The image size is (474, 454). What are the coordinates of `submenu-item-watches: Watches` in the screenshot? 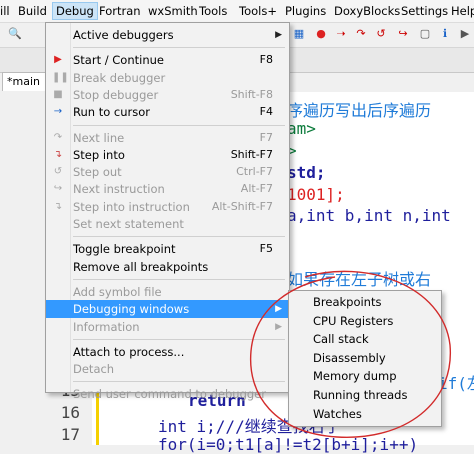 It's located at (365, 414).